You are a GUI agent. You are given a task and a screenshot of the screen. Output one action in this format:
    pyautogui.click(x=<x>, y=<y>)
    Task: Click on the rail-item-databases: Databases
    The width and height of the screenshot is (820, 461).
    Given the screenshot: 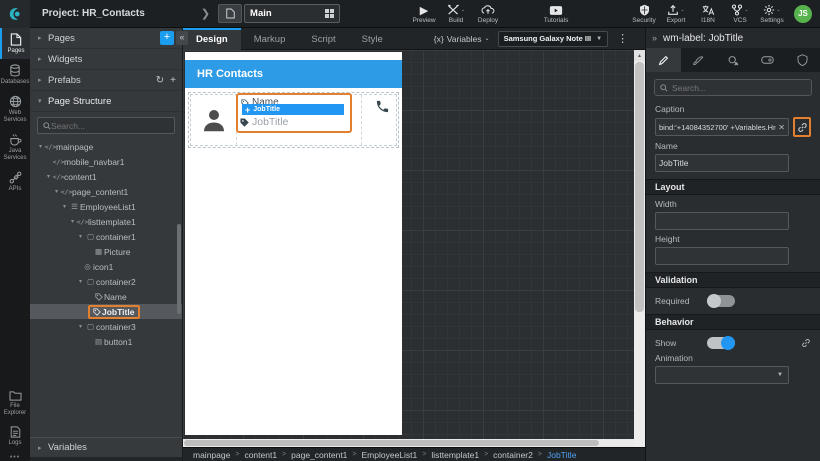 What is the action you would take?
    pyautogui.click(x=15, y=74)
    